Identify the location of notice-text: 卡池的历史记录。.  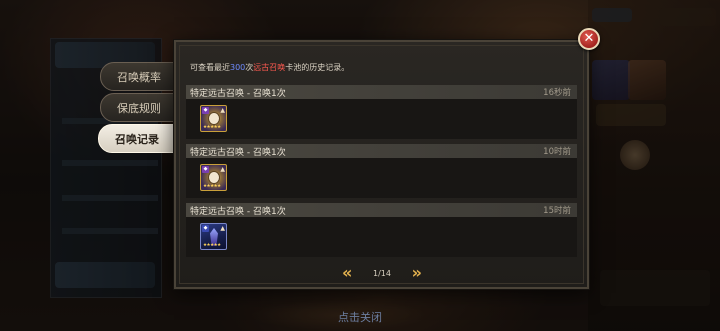
(317, 67).